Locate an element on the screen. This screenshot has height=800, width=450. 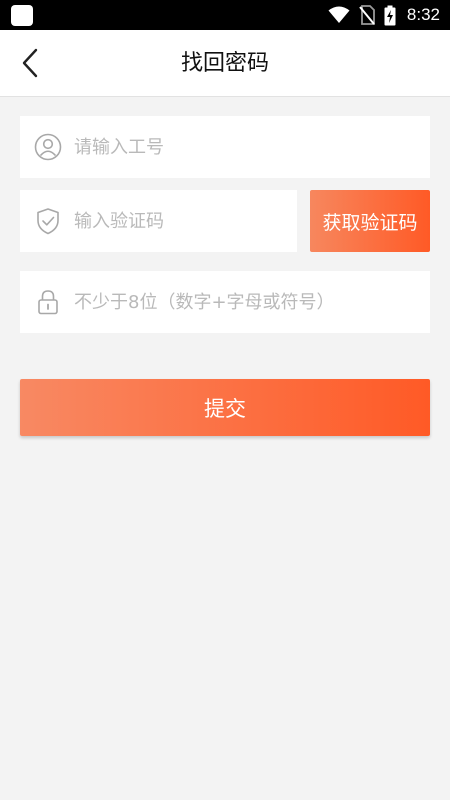
no-sim-icon is located at coordinates (367, 15).